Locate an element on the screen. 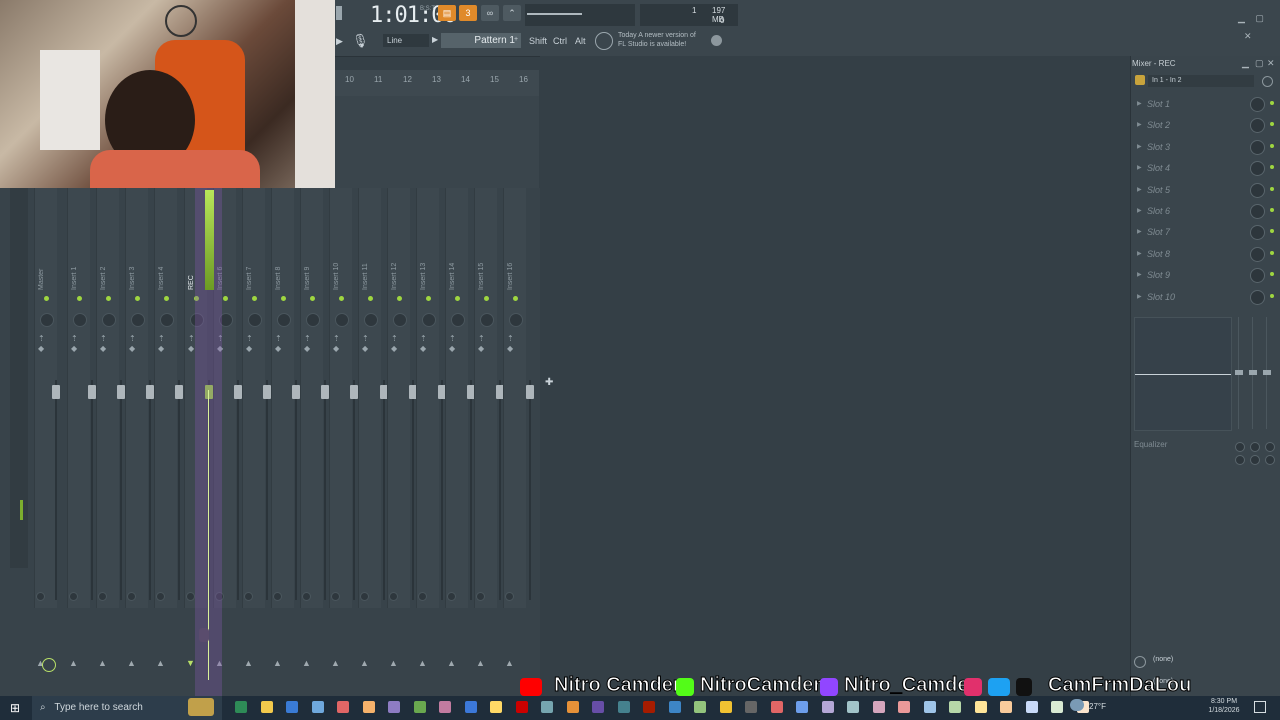  start-windows-icon: ⊞ is located at coordinates (15, 708).